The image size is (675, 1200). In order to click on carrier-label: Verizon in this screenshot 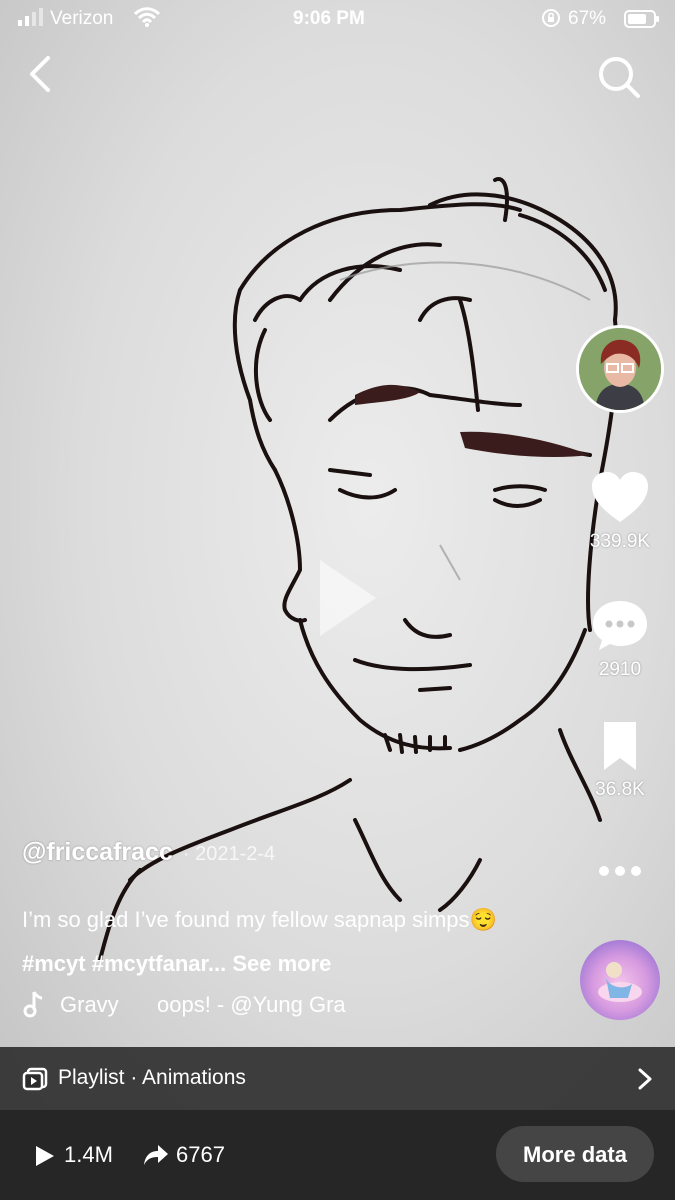, I will do `click(82, 18)`.